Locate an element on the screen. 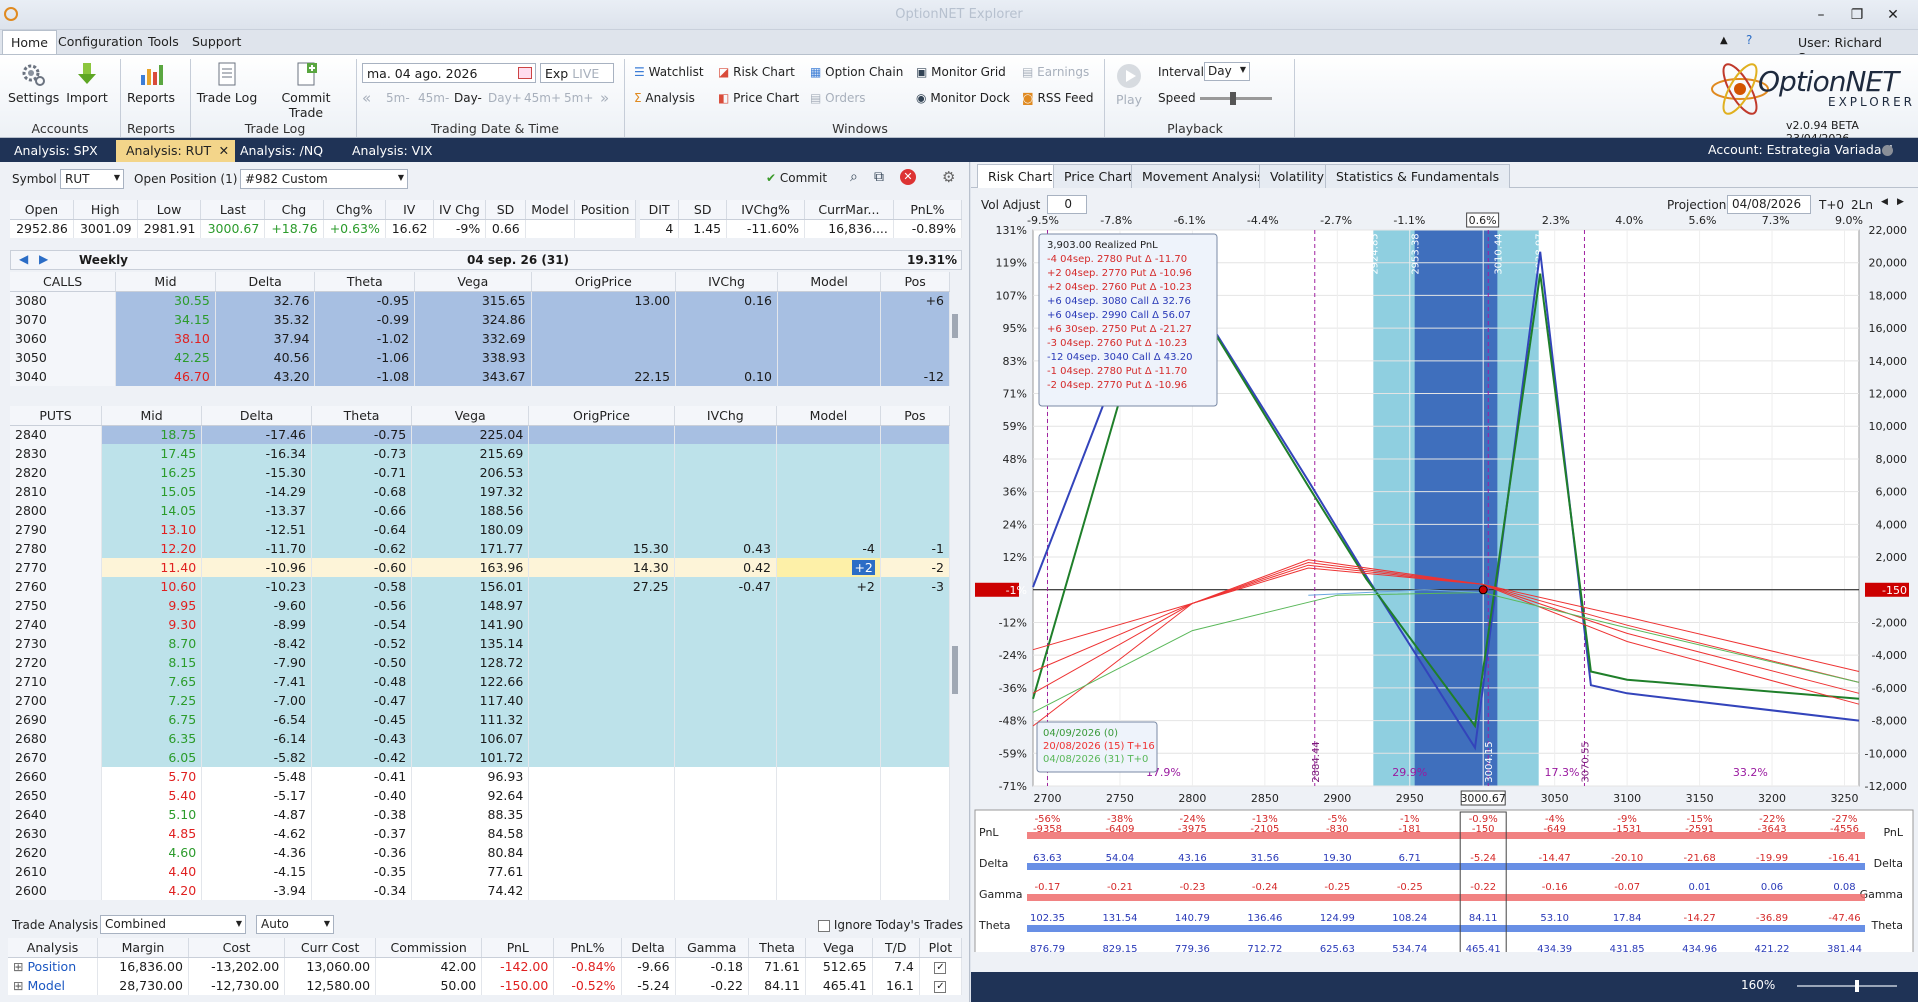 The height and width of the screenshot is (1002, 1918). interval-select: Day ▼ is located at coordinates (1227, 71).